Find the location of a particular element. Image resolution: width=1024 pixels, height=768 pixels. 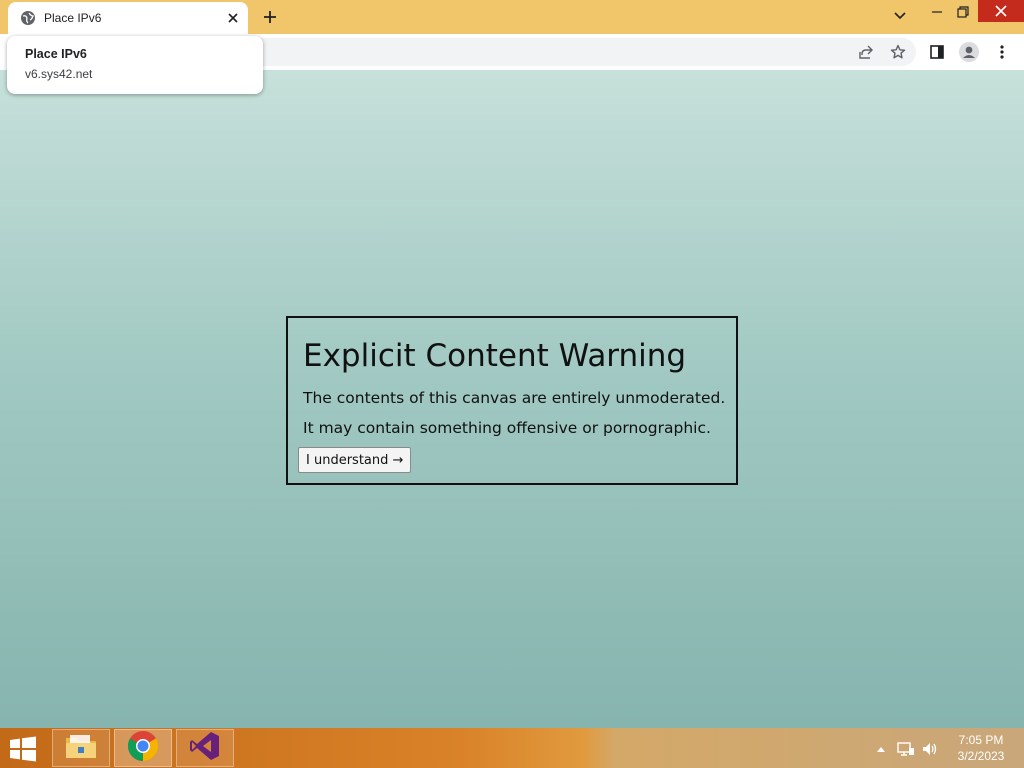

clock-time: 7:05 PM is located at coordinates (981, 740).